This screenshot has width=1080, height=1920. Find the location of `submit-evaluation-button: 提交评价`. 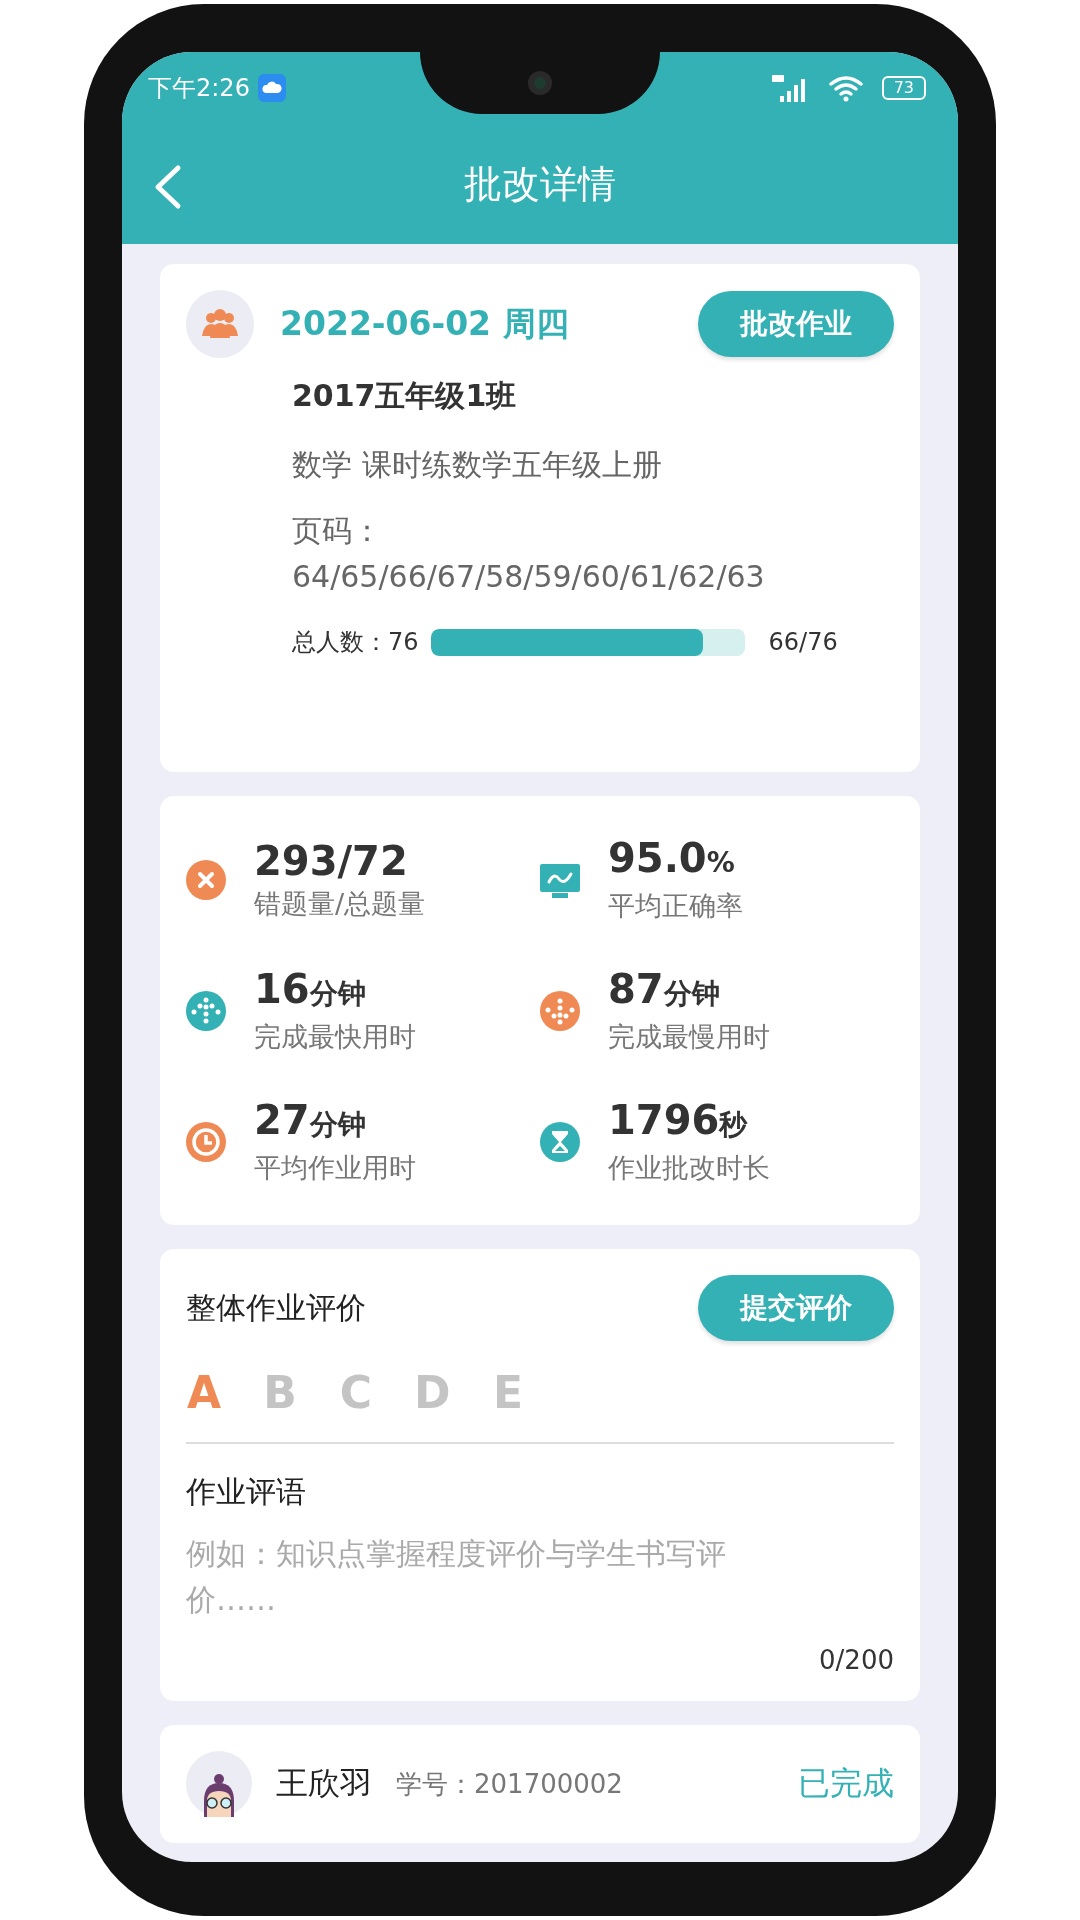

submit-evaluation-button: 提交评价 is located at coordinates (796, 1308).